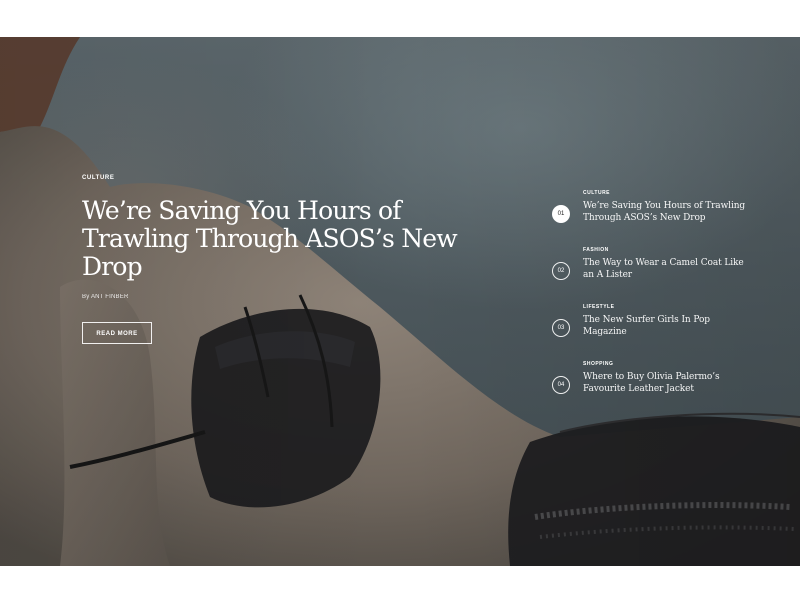 Image resolution: width=800 pixels, height=600 pixels. Describe the element at coordinates (561, 271) in the screenshot. I see `article-number-badge: 02` at that location.